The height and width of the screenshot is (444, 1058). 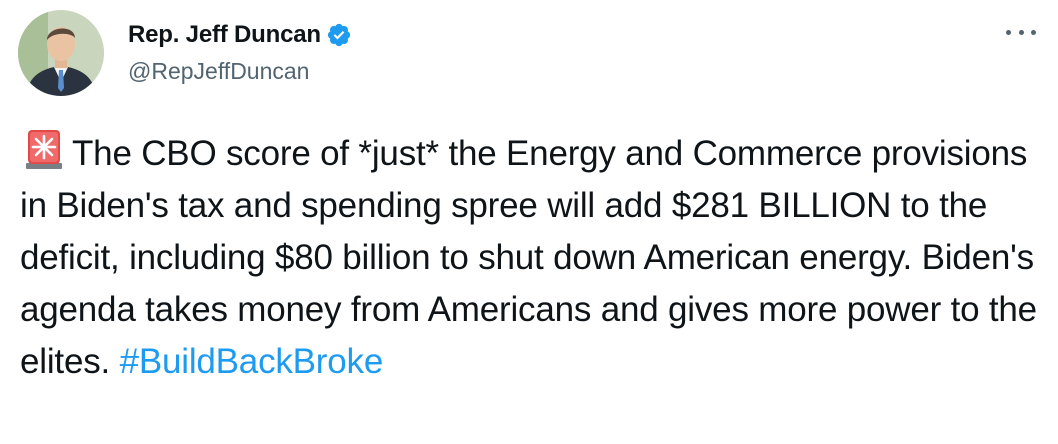 What do you see at coordinates (1021, 32) in the screenshot?
I see `more-options-icon` at bounding box center [1021, 32].